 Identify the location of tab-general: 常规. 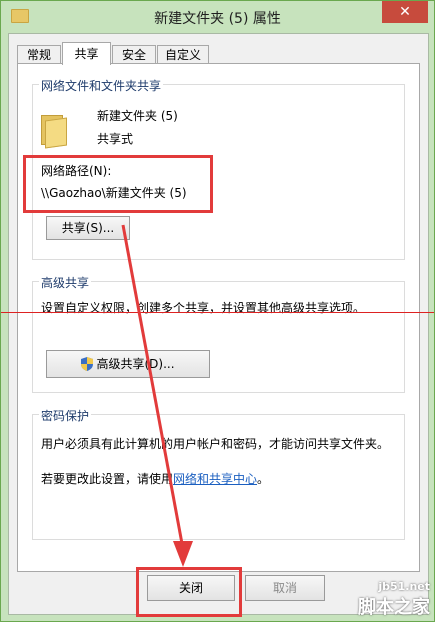
(39, 54).